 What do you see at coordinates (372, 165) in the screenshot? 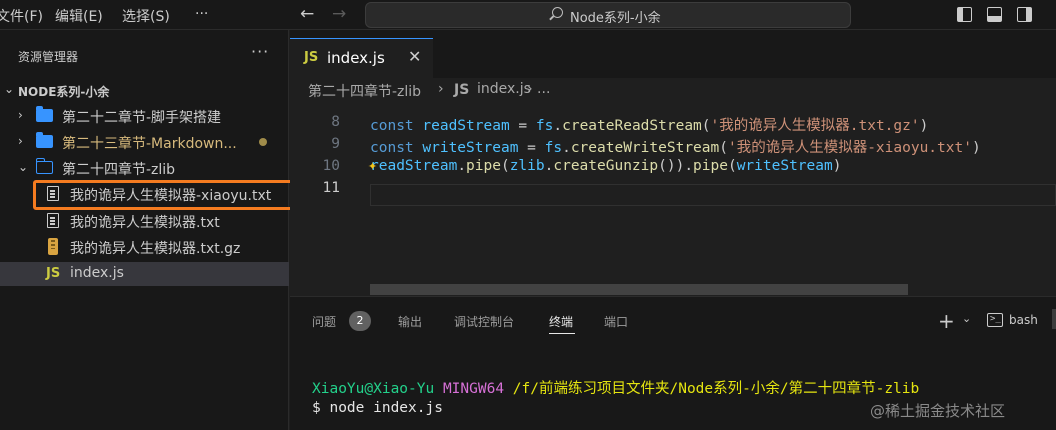
I see `lightbulb-icon: ✦` at bounding box center [372, 165].